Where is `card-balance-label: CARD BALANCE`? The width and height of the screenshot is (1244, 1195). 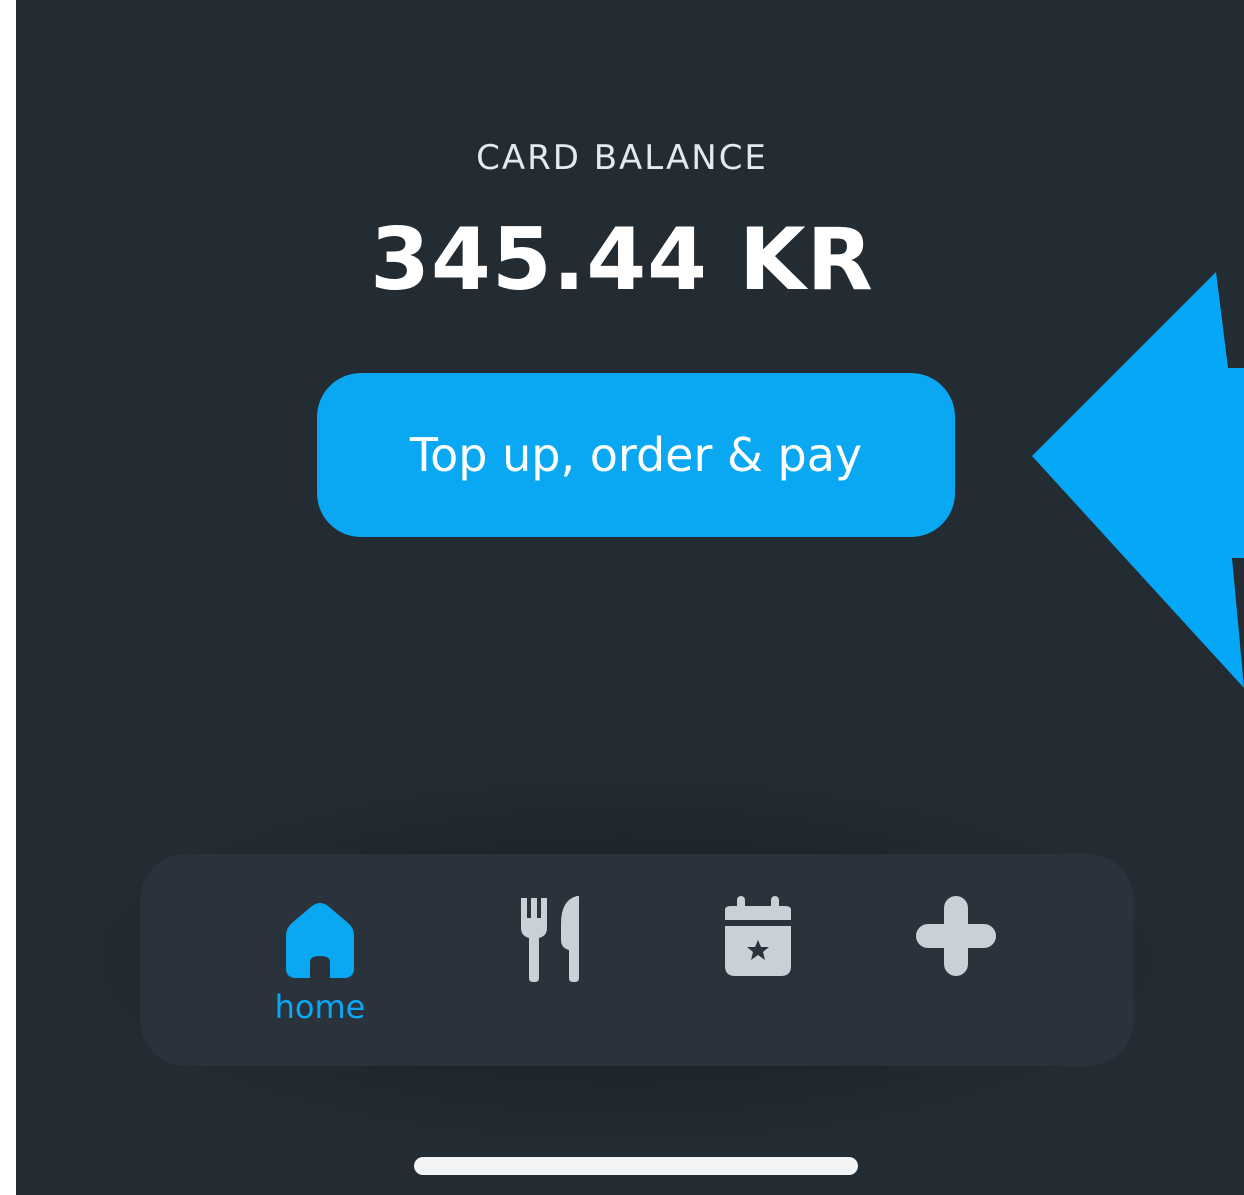 card-balance-label: CARD BALANCE is located at coordinates (622, 158).